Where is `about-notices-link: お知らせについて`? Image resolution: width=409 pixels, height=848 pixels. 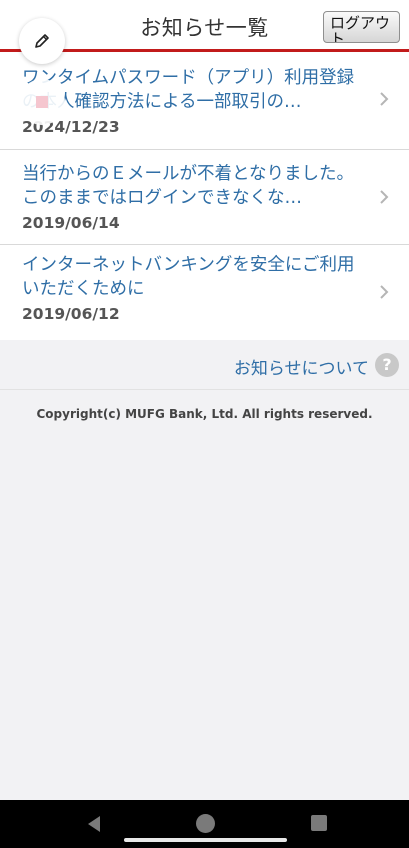 about-notices-link: お知らせについて is located at coordinates (301, 366).